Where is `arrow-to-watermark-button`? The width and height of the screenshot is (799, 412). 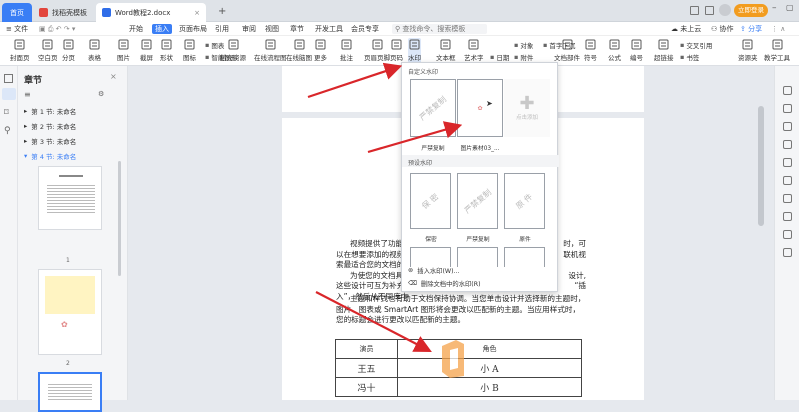 arrow-to-watermark-button is located at coordinates (355, 80).